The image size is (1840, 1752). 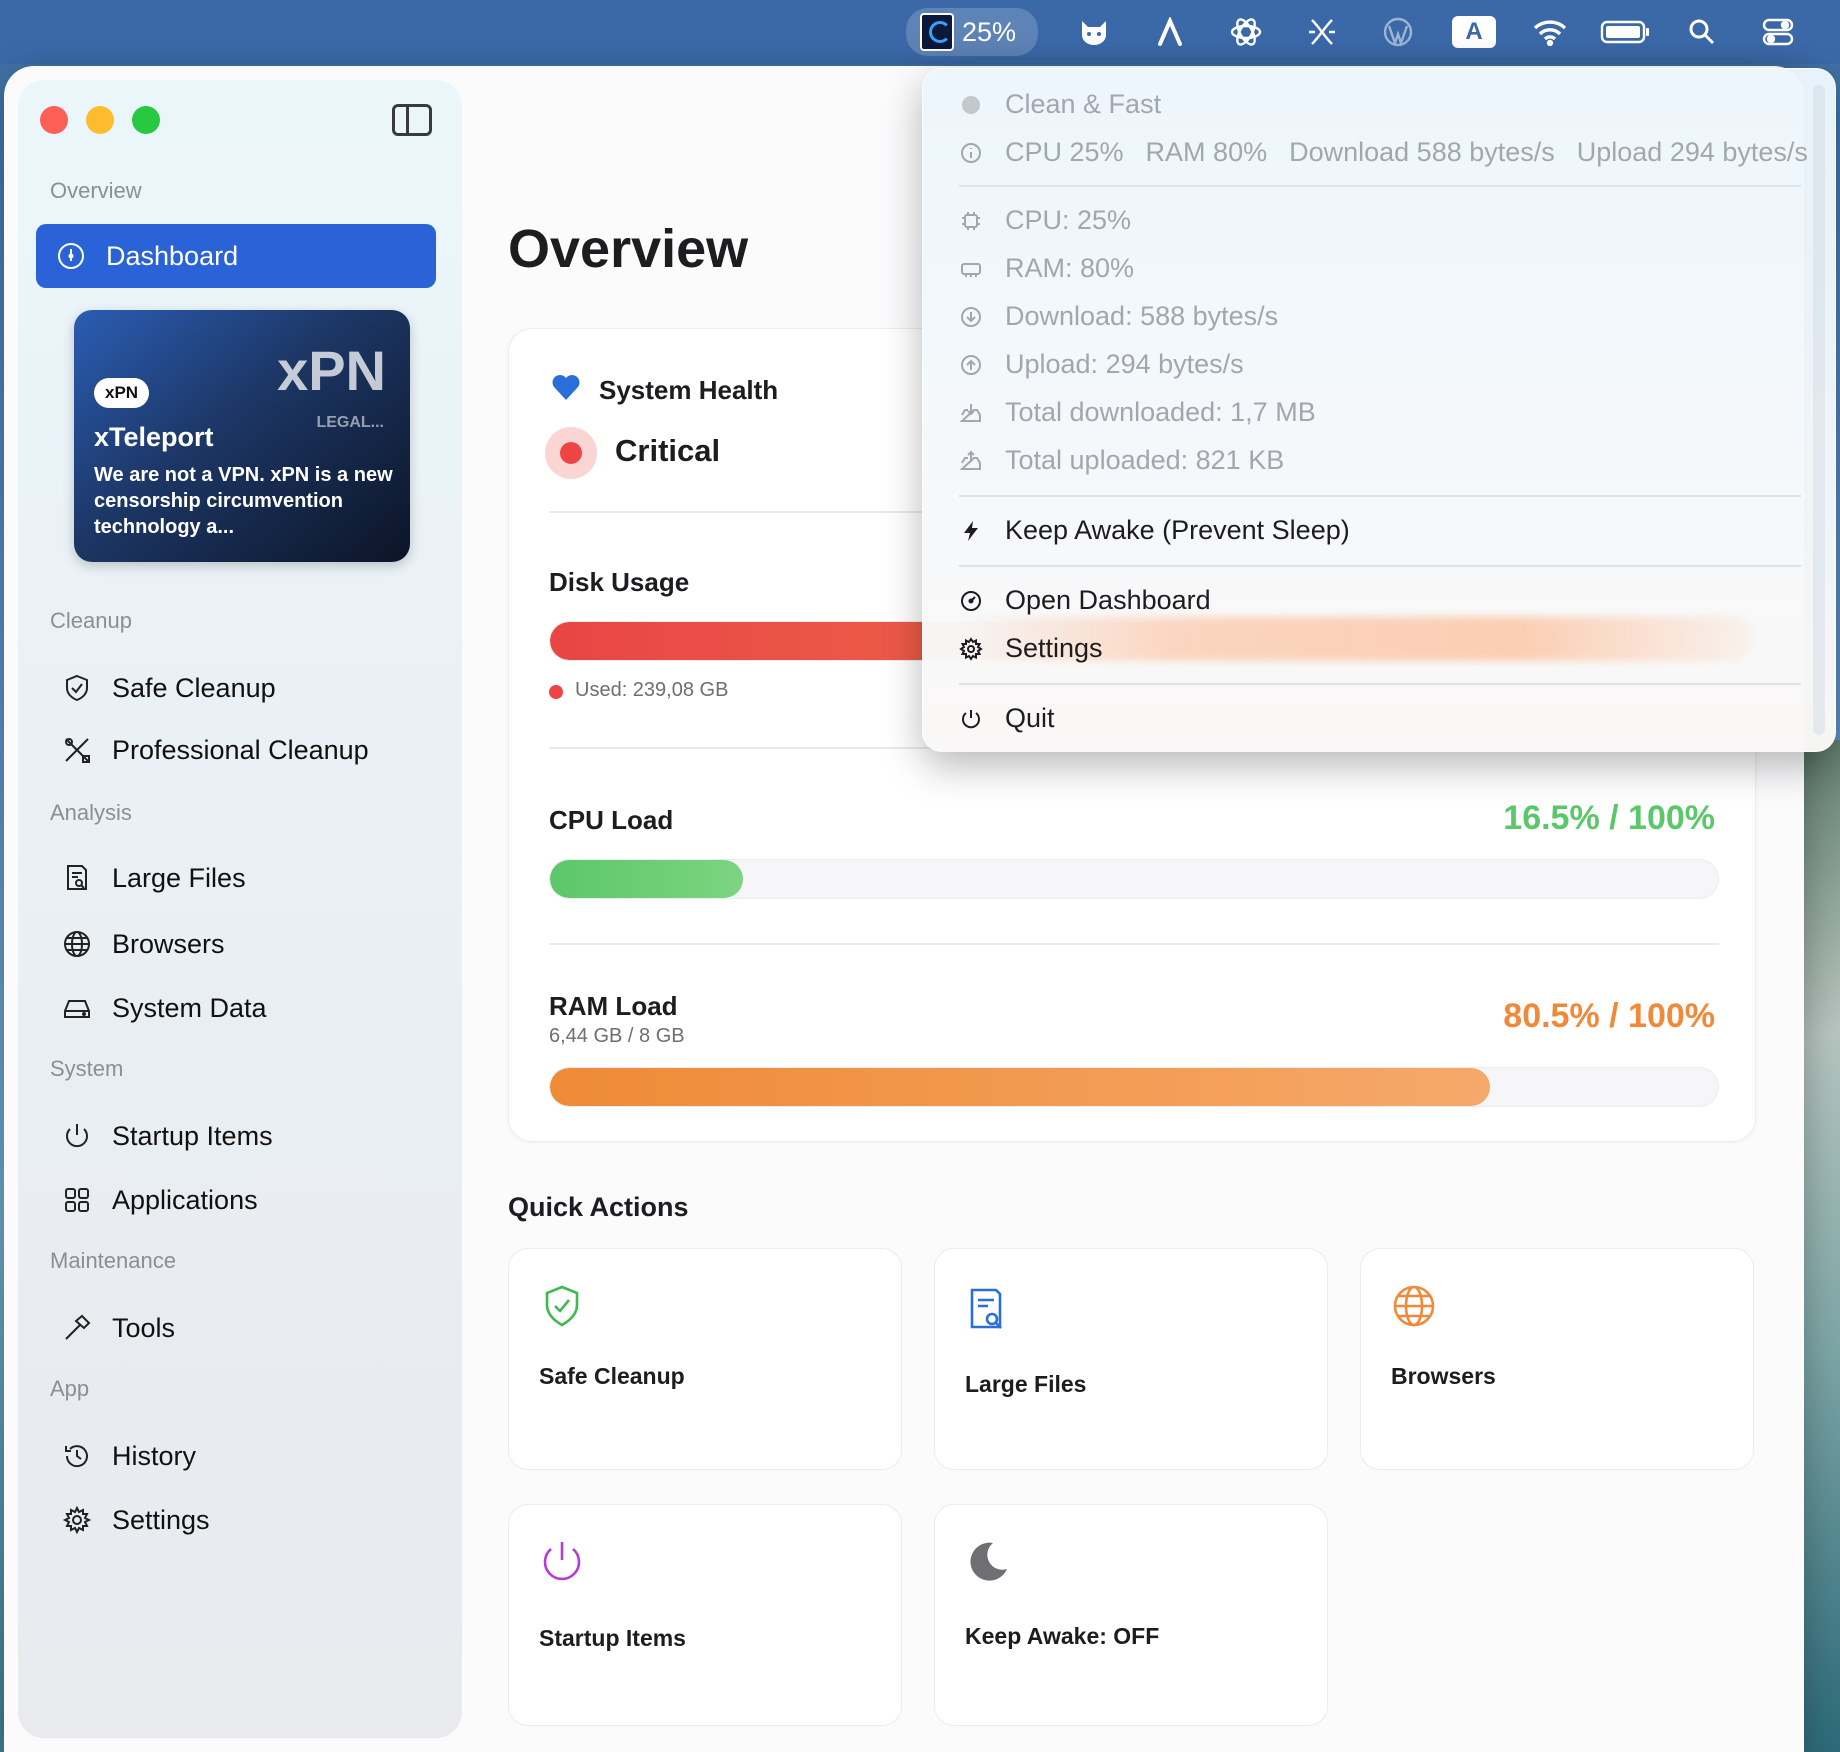 I want to click on sidebar-item-system-data: System Data, so click(x=242, y=1008).